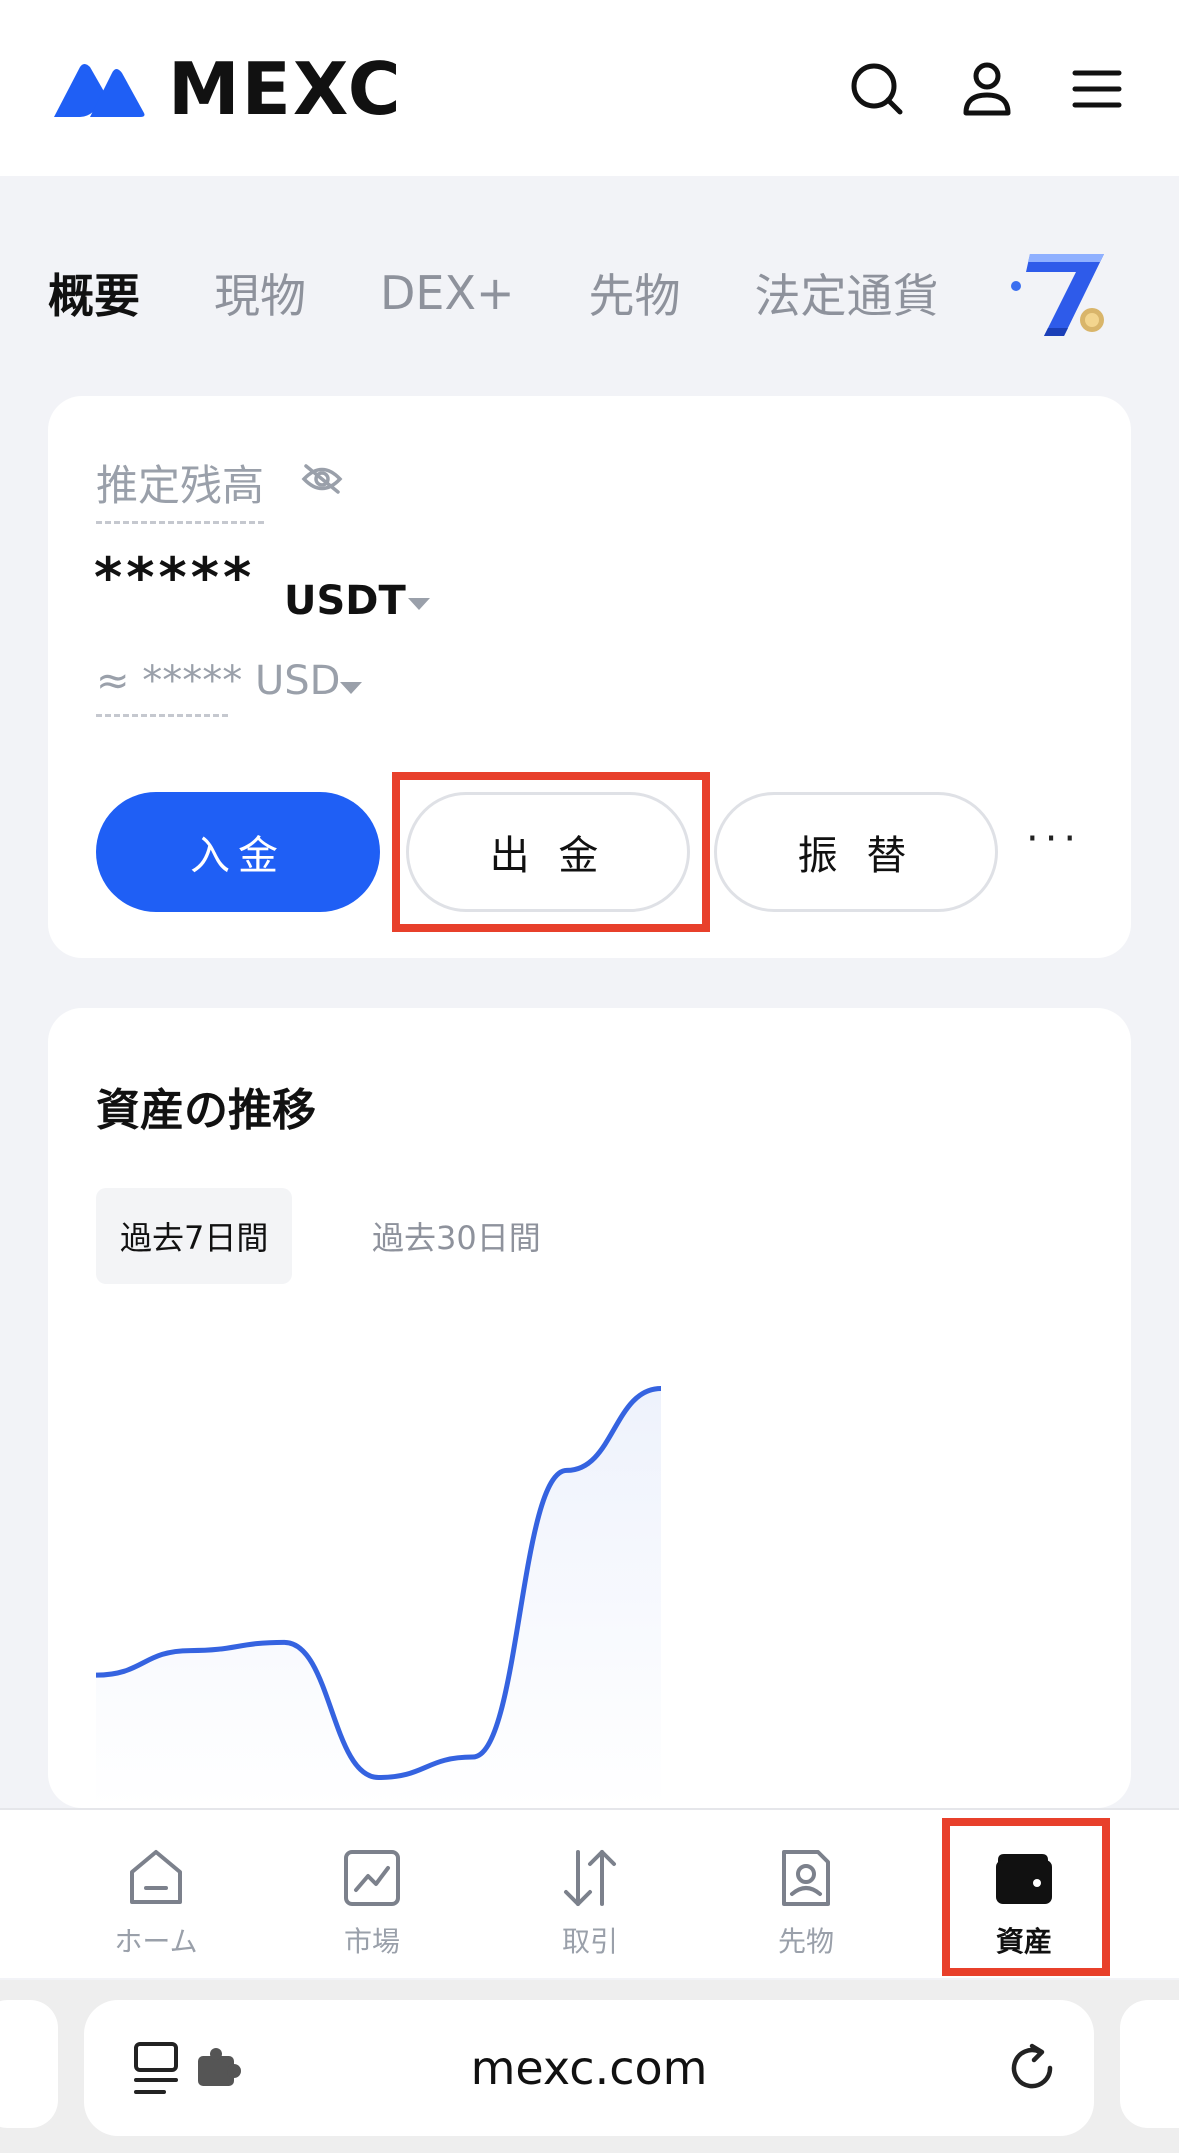 The width and height of the screenshot is (1179, 2153). Describe the element at coordinates (156, 1941) in the screenshot. I see `nav-home-label: ホーム` at that location.